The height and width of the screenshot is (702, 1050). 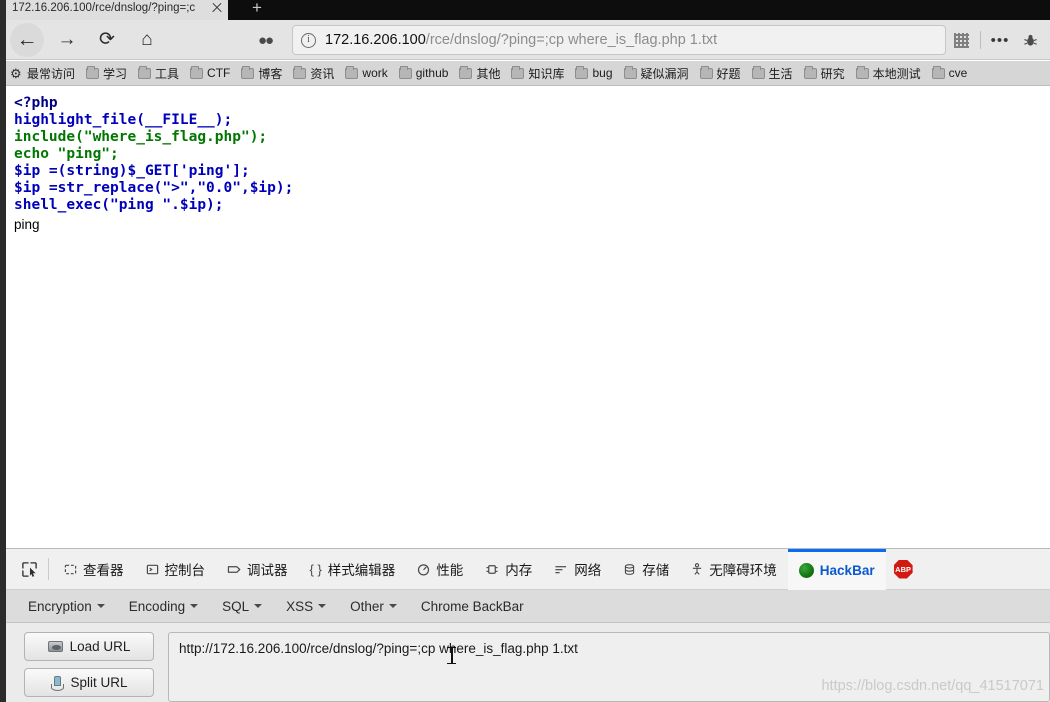 I want to click on bookmark-item-knowledge-base: 知识库, so click(x=537, y=73).